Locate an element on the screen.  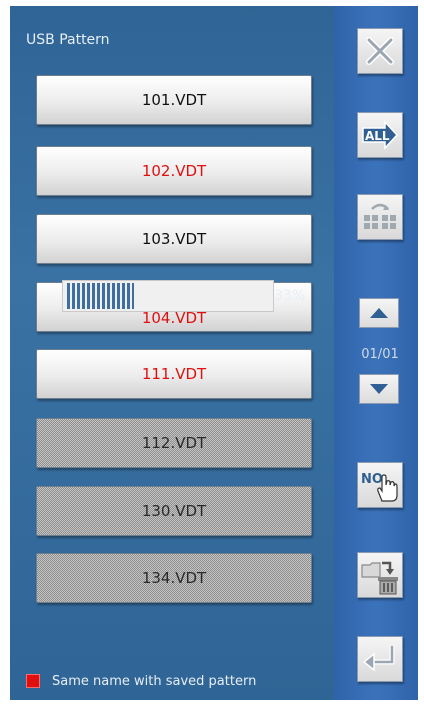
svg-text: NO is located at coordinates (372, 479).